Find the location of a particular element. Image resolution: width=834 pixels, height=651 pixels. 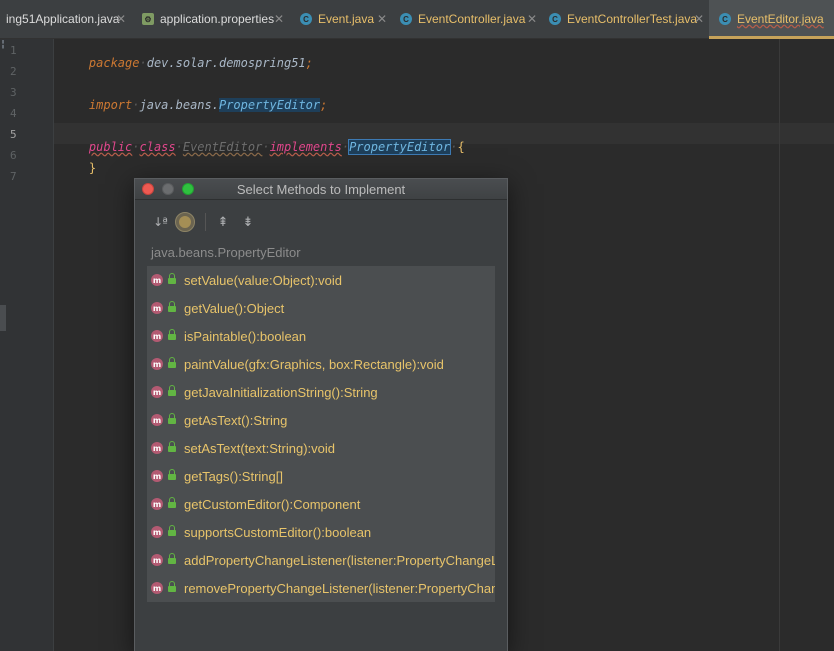

dialog-toolbar: ↓ª ⇞ ⇟ is located at coordinates (205, 222).